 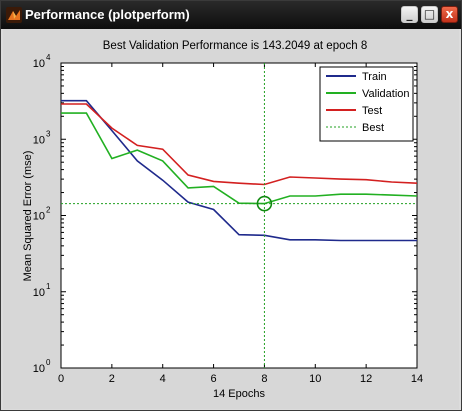 I want to click on legend-validation-label: Validation, so click(x=386, y=94).